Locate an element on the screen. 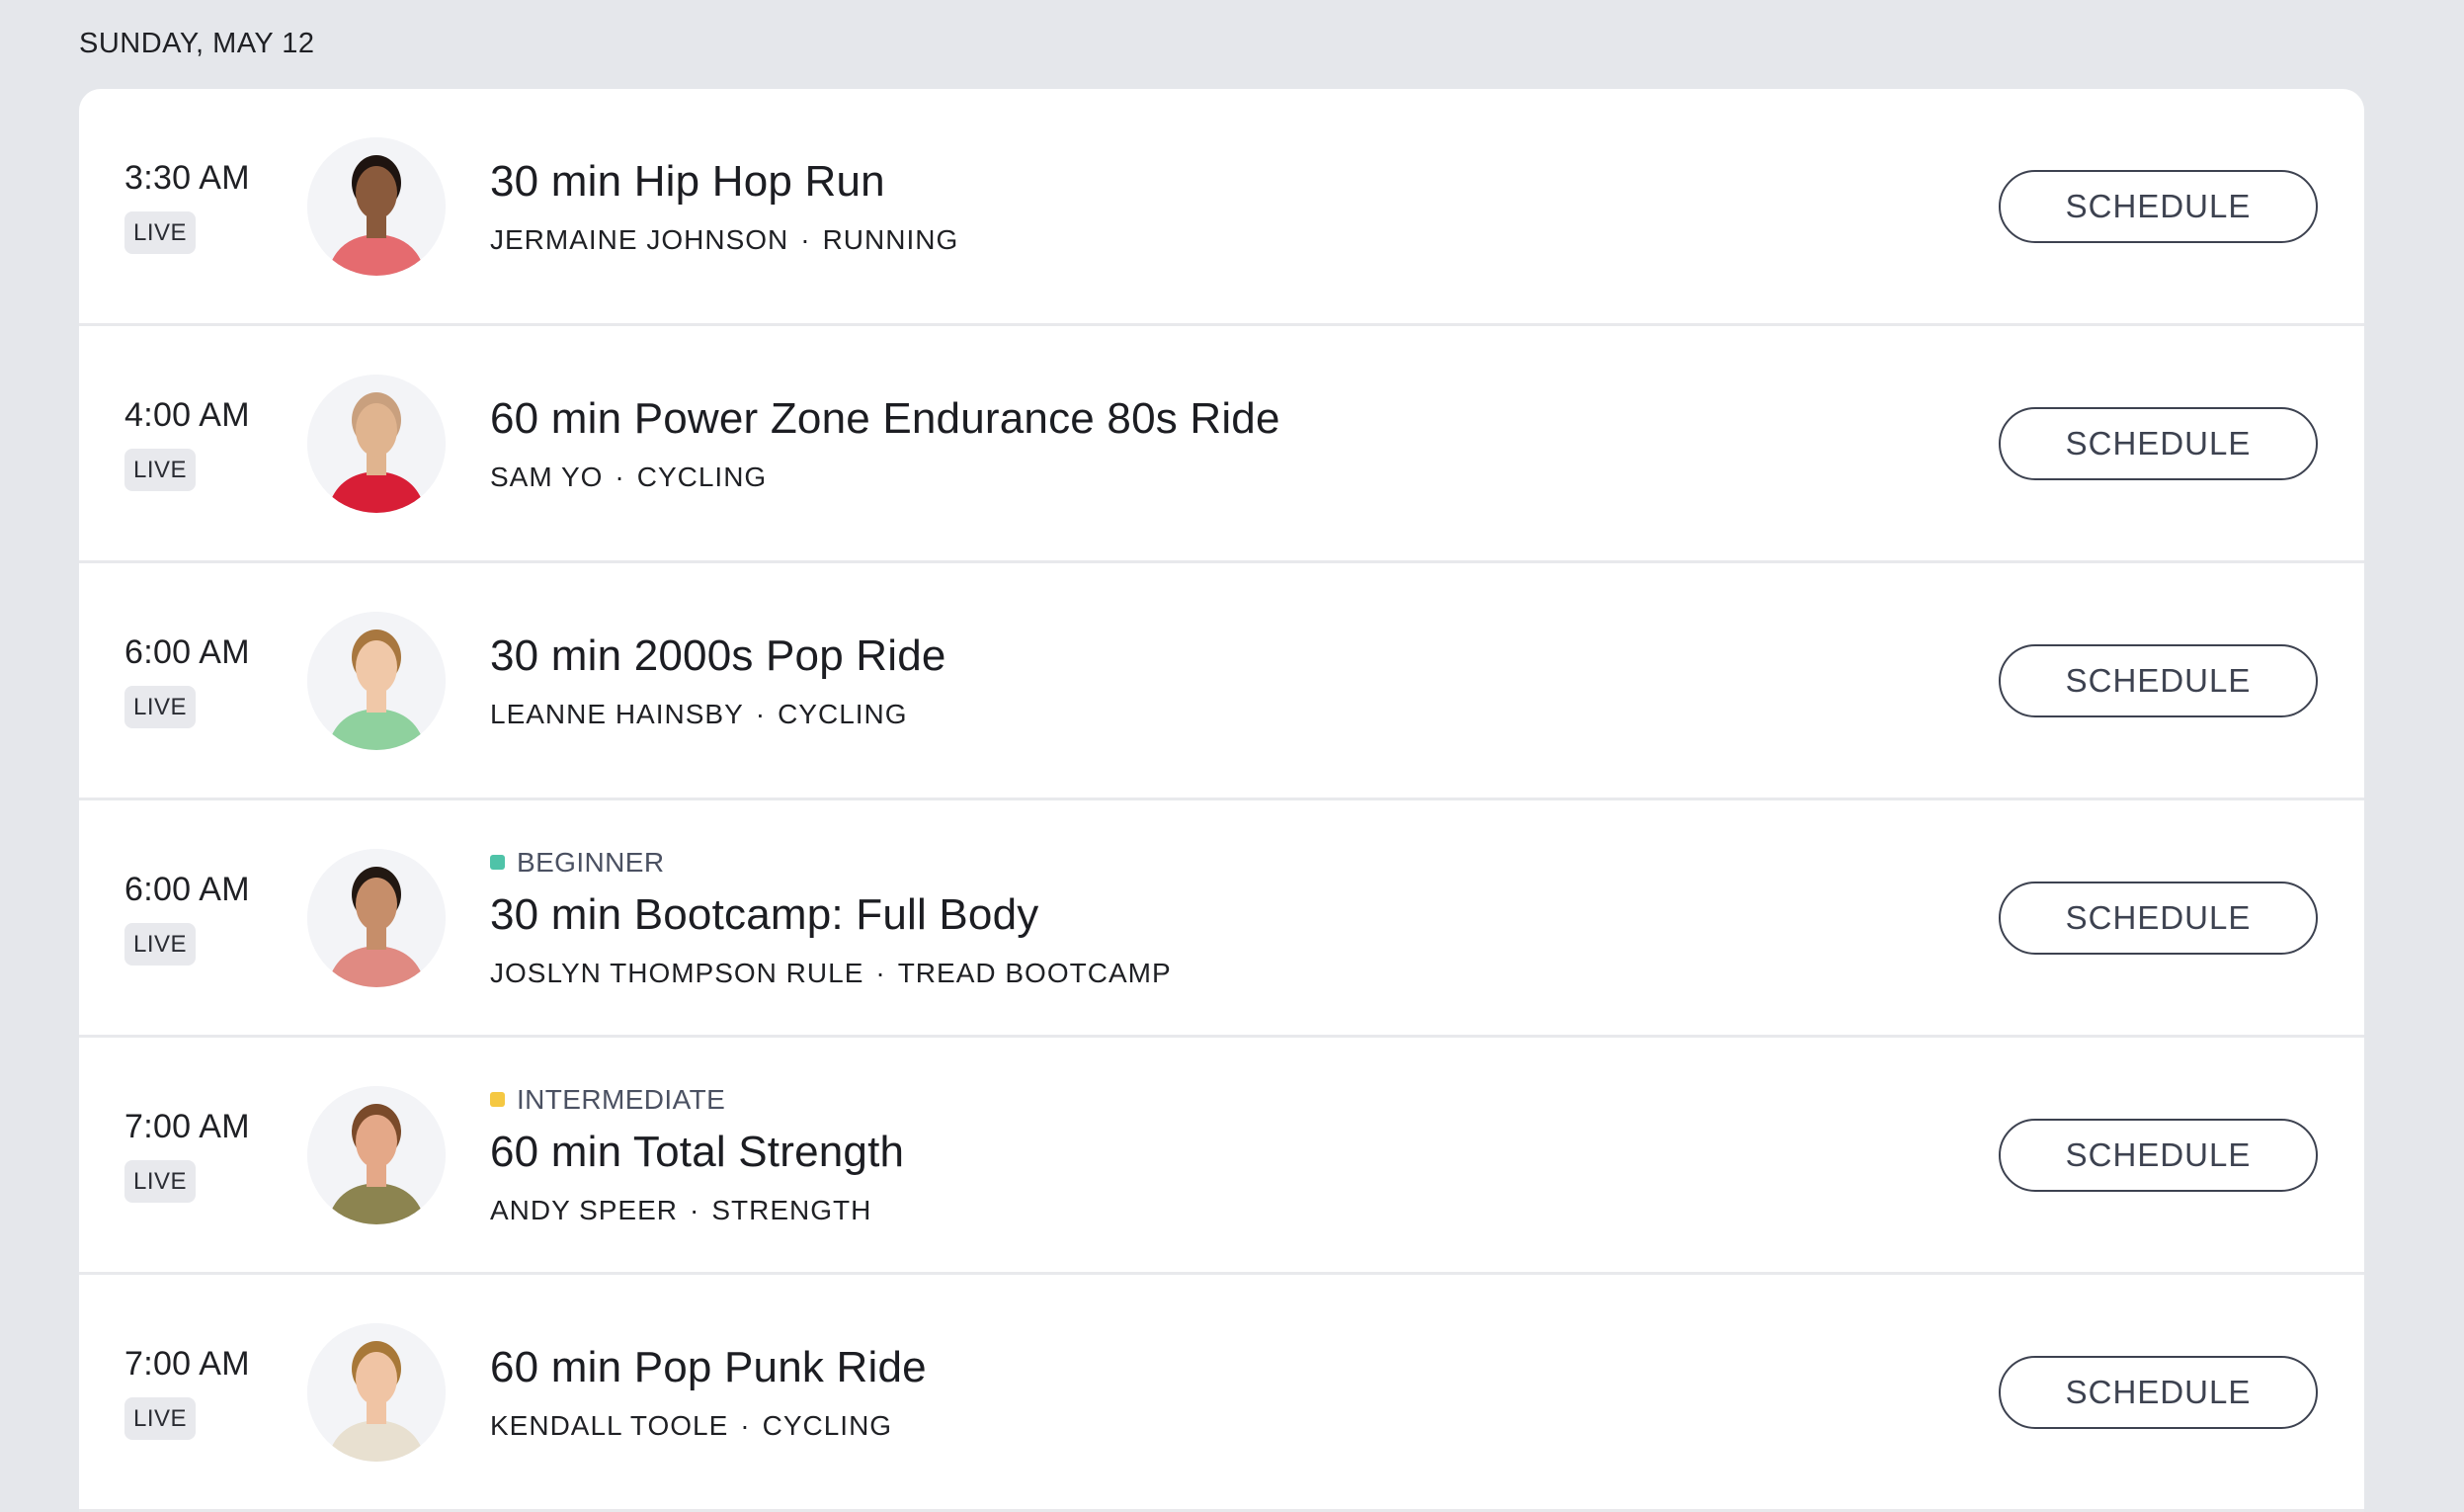 The height and width of the screenshot is (1512, 2464). instructor-name: JERMAINE JOHNSON is located at coordinates (639, 239).